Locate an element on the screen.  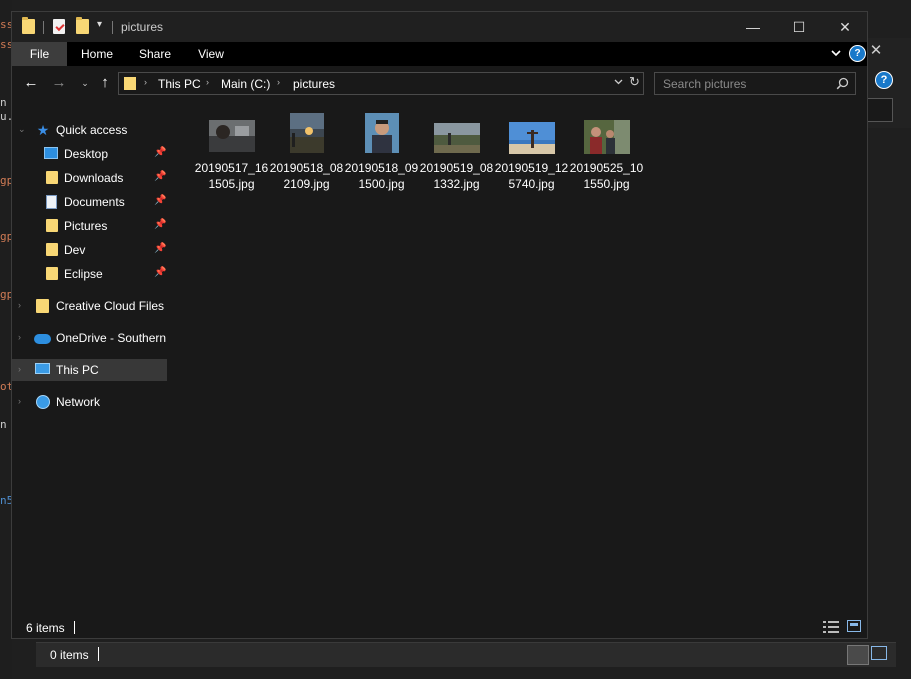
file-item: 20190519_125740.jpg is located at coordinates (531, 150).